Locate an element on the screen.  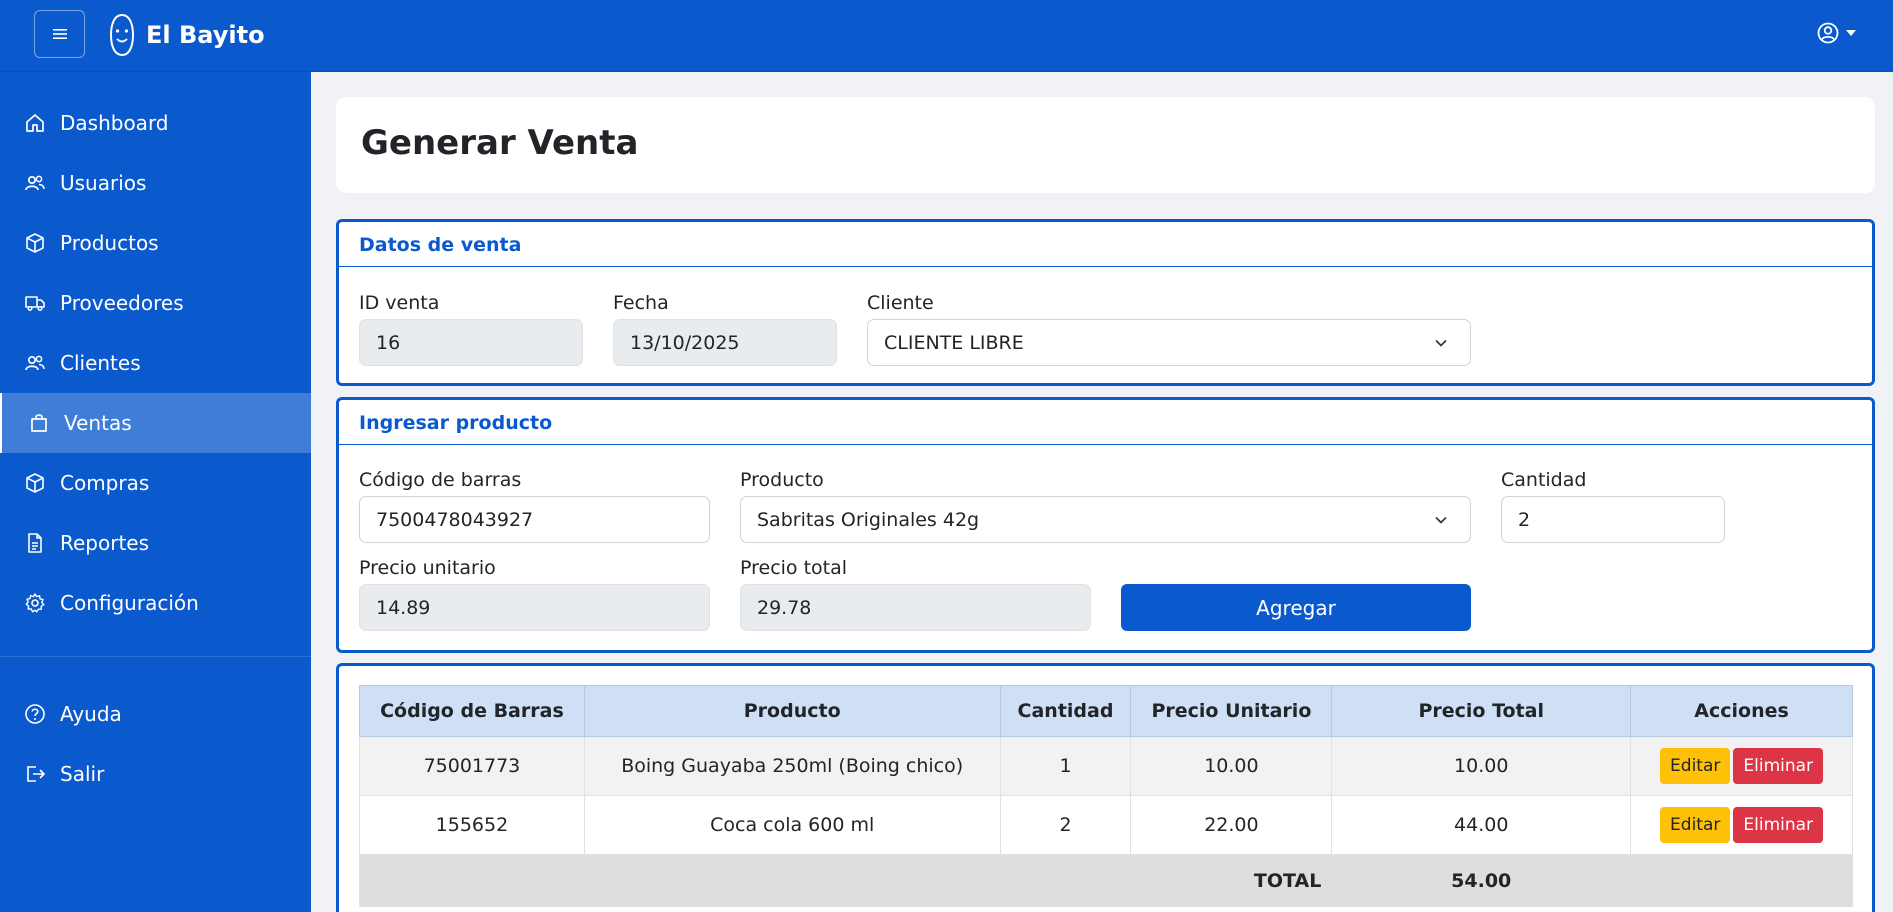
total-value-cell: 54.00 is located at coordinates (1481, 880).